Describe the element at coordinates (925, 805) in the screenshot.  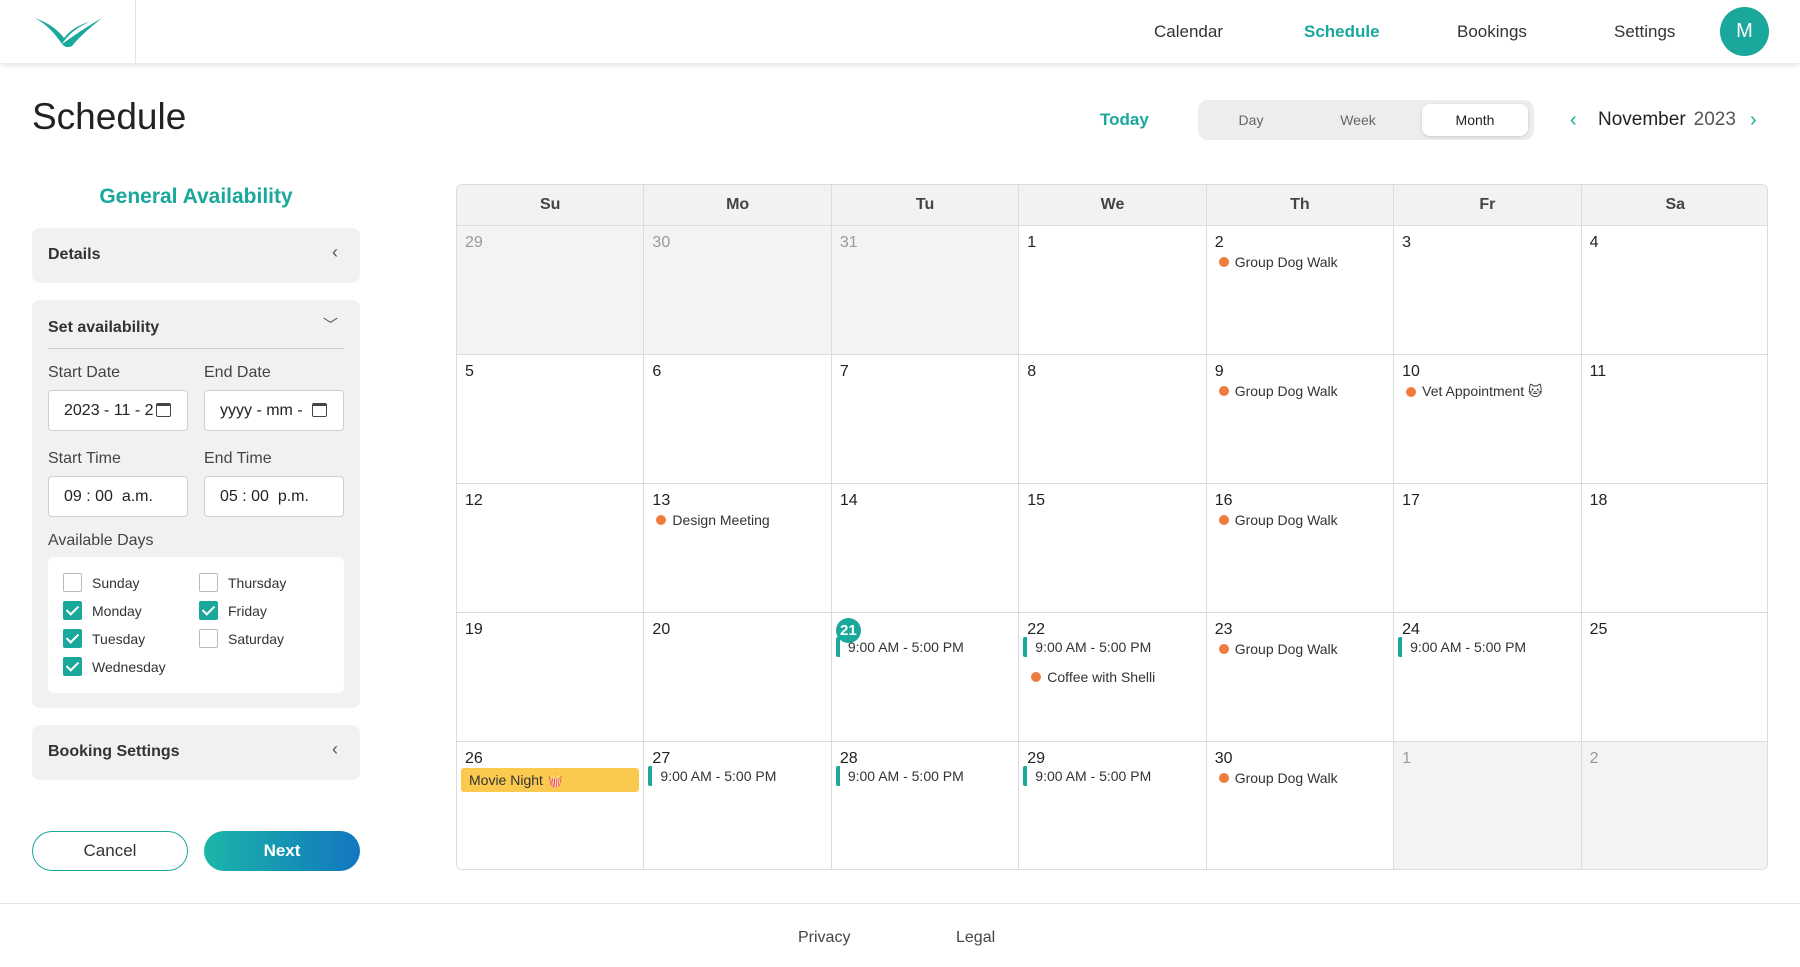
I see `day-cell: 28 9:00 AM - 5:00 PM` at that location.